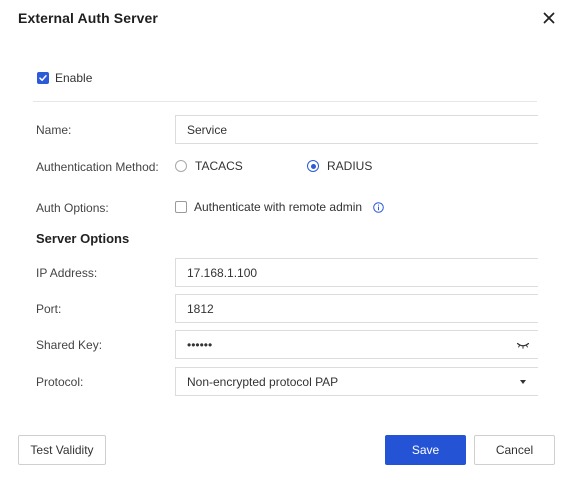  Describe the element at coordinates (356, 272) in the screenshot. I see `ip-address-input: 17.168.1.100` at that location.